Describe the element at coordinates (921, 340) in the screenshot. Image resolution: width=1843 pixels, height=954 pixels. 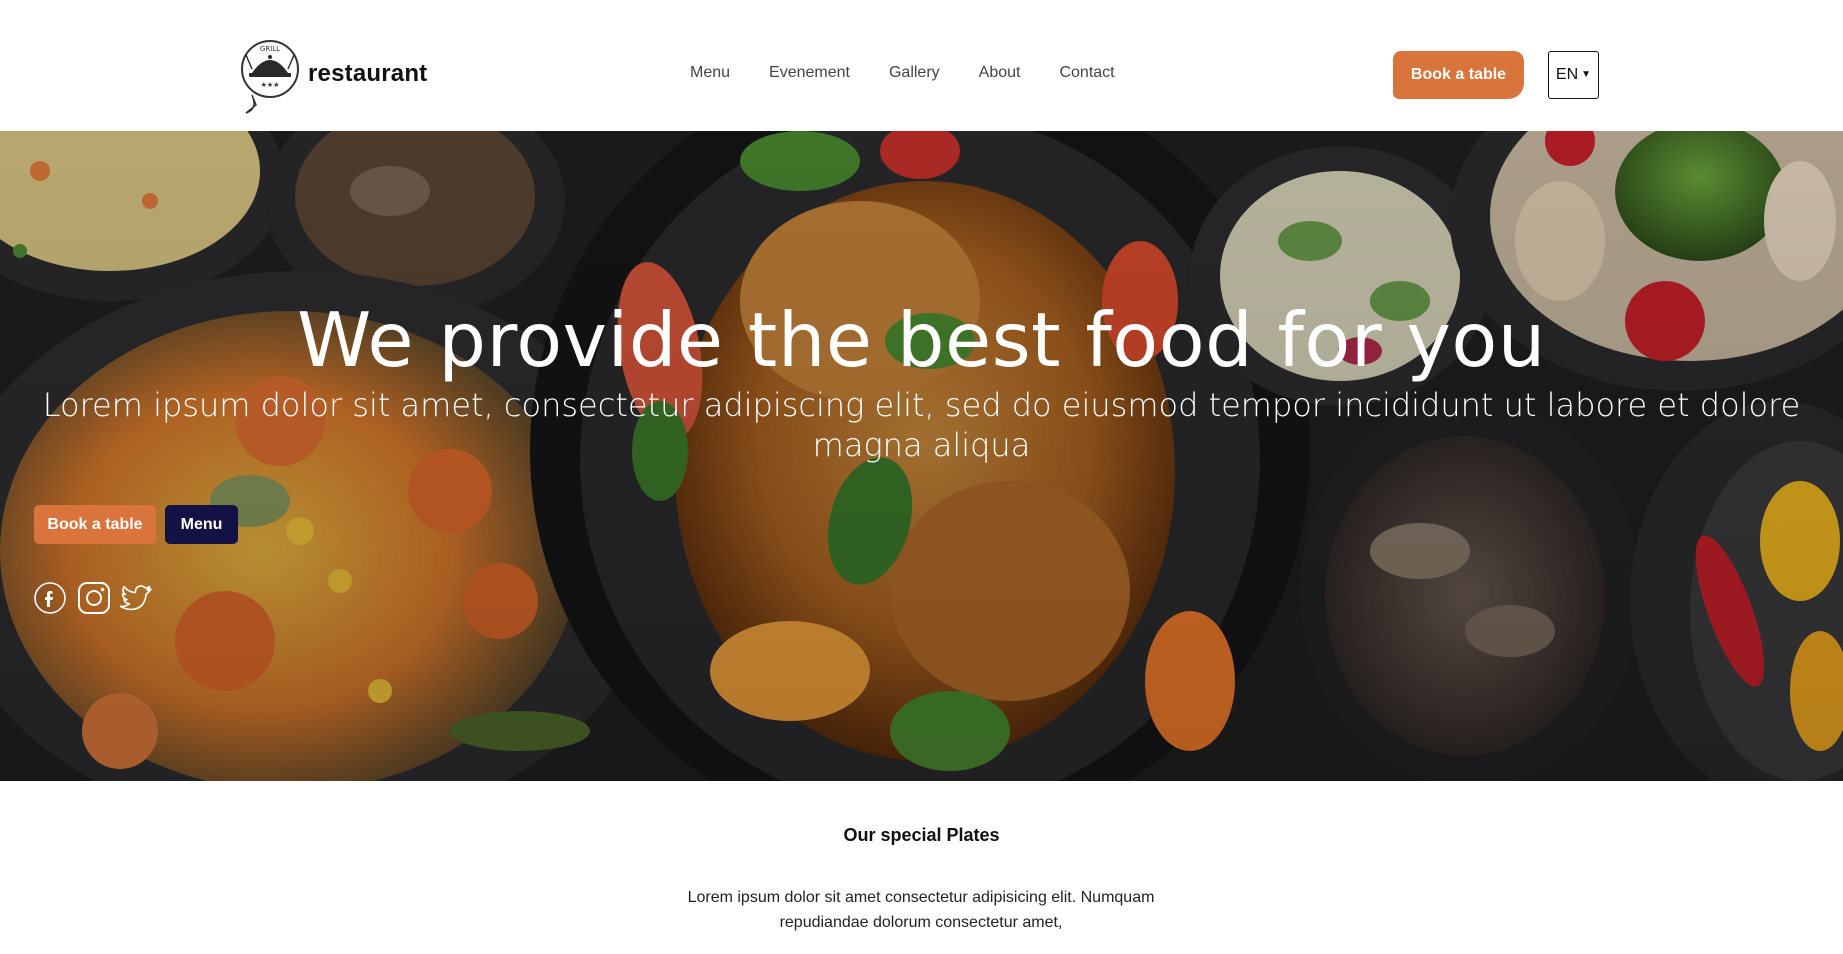
I see `hero-title: We provide the best food for you` at that location.